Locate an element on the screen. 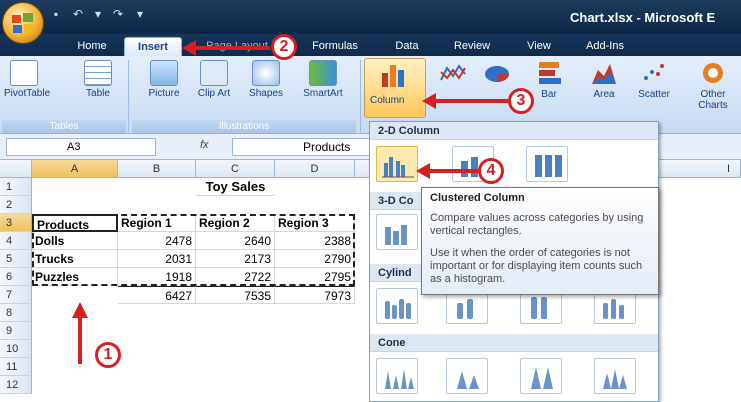 The image size is (741, 402). area-chart-icon is located at coordinates (604, 74).